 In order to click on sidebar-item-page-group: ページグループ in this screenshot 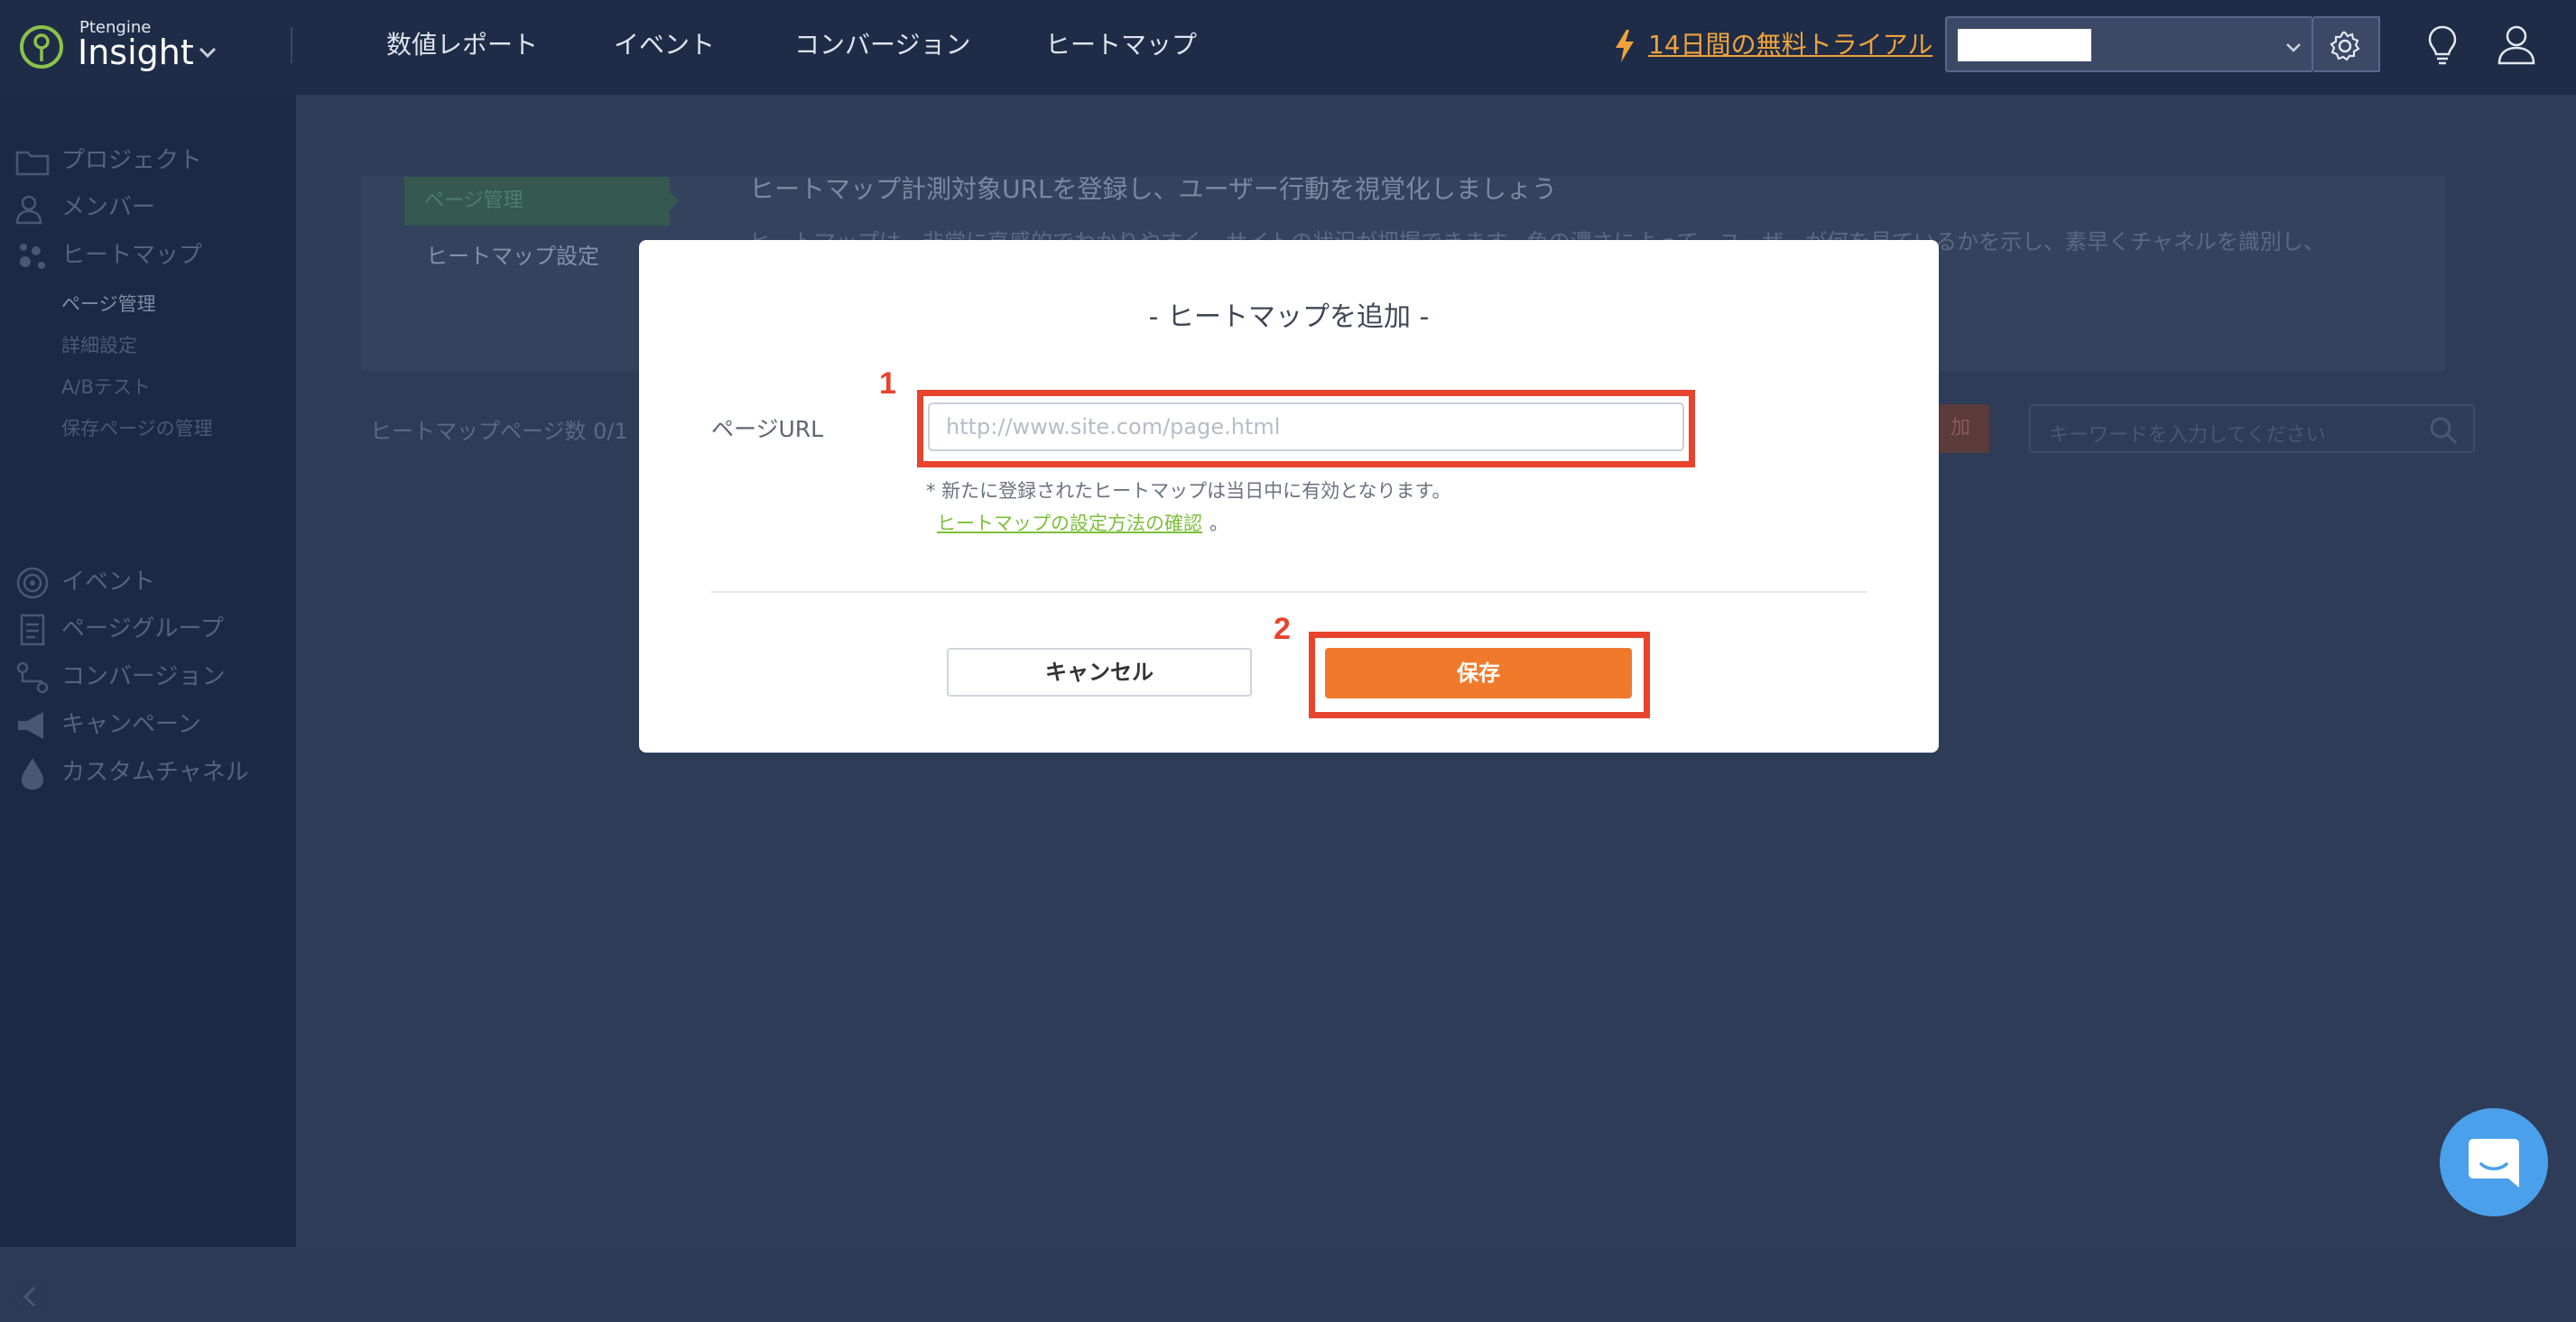, I will do `click(119, 629)`.